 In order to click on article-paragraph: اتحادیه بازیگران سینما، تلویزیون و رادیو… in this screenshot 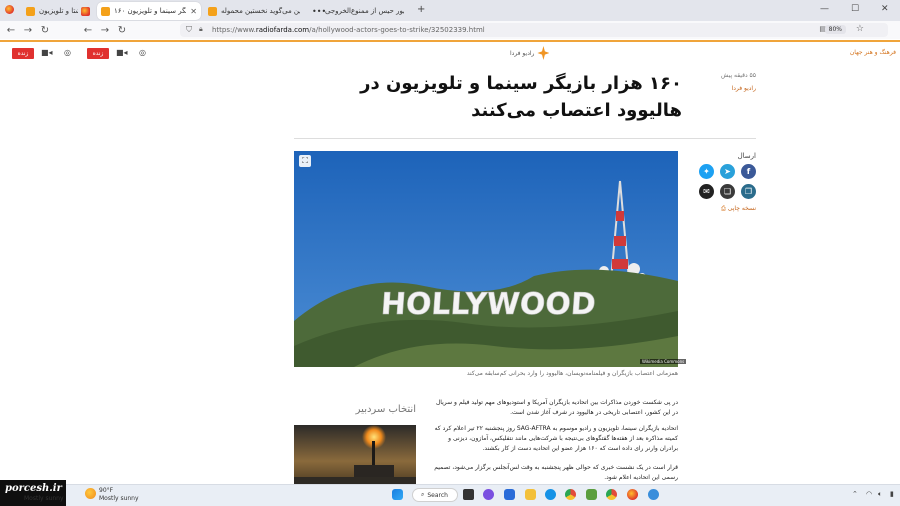, I will do `click(556, 438)`.